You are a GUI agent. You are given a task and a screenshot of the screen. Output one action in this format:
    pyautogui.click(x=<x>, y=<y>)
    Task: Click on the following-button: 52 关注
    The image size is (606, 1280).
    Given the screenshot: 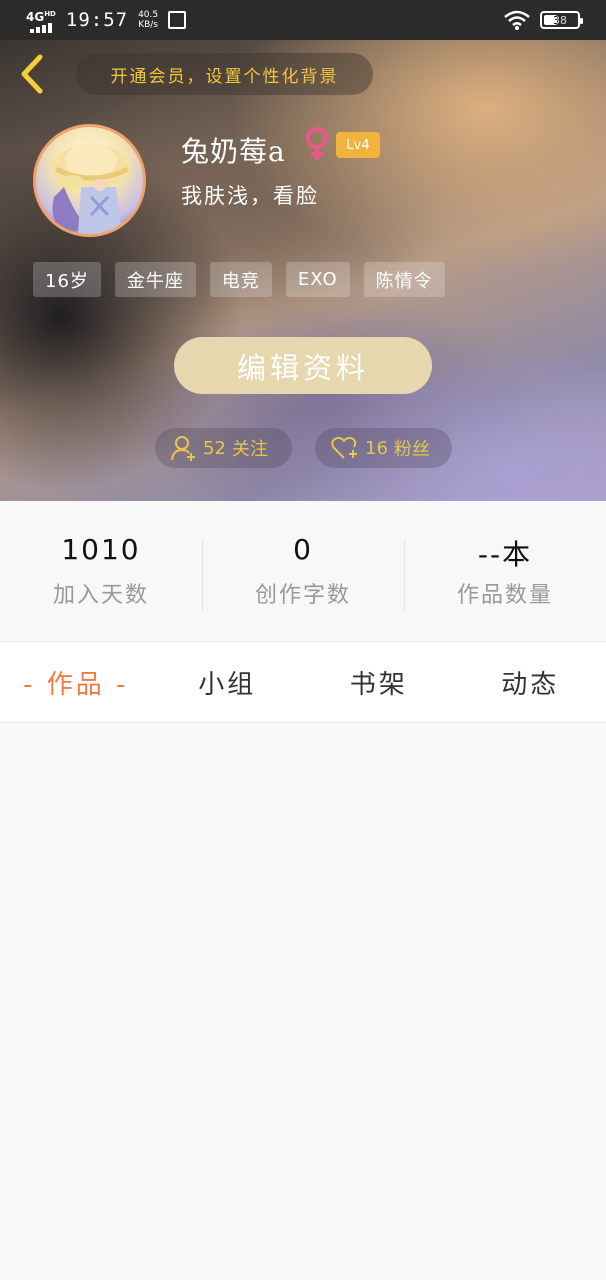 What is the action you would take?
    pyautogui.click(x=223, y=448)
    